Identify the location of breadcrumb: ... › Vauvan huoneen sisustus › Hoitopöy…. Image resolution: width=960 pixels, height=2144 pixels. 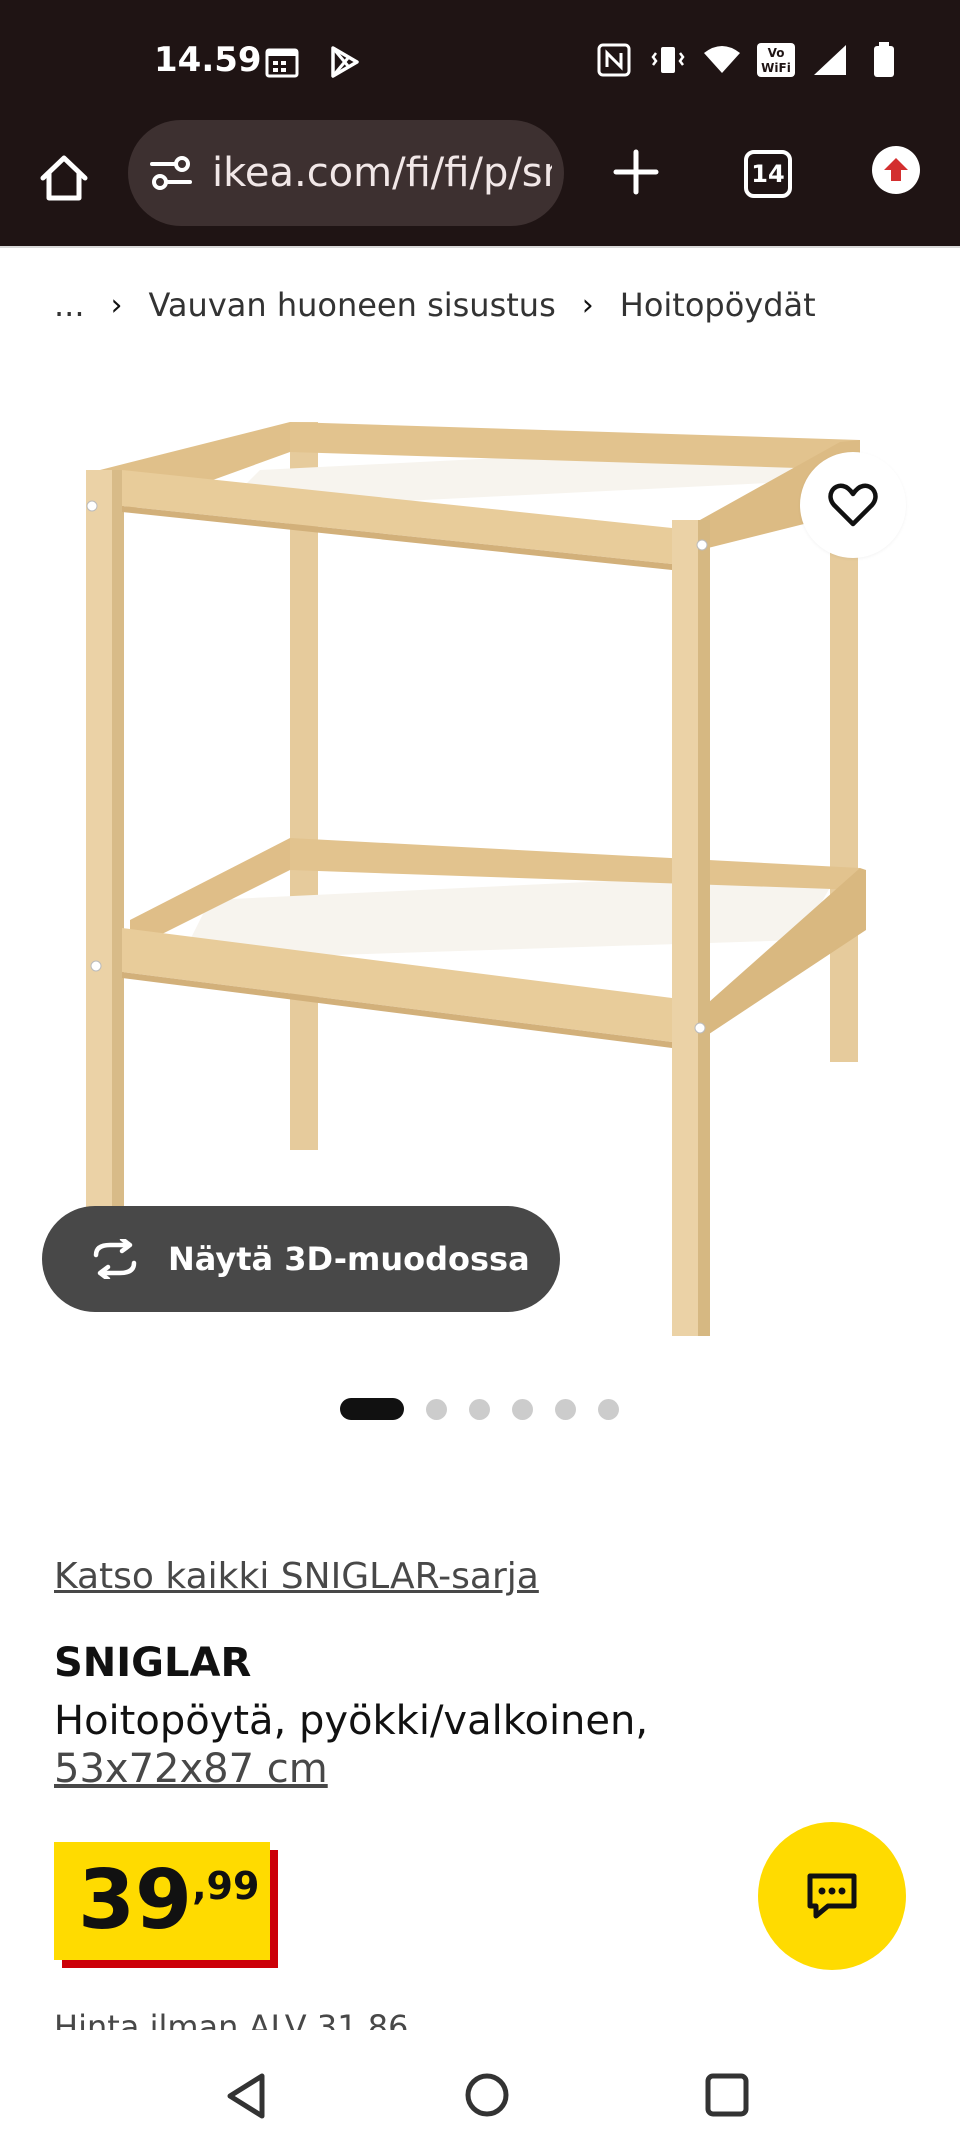
(435, 305).